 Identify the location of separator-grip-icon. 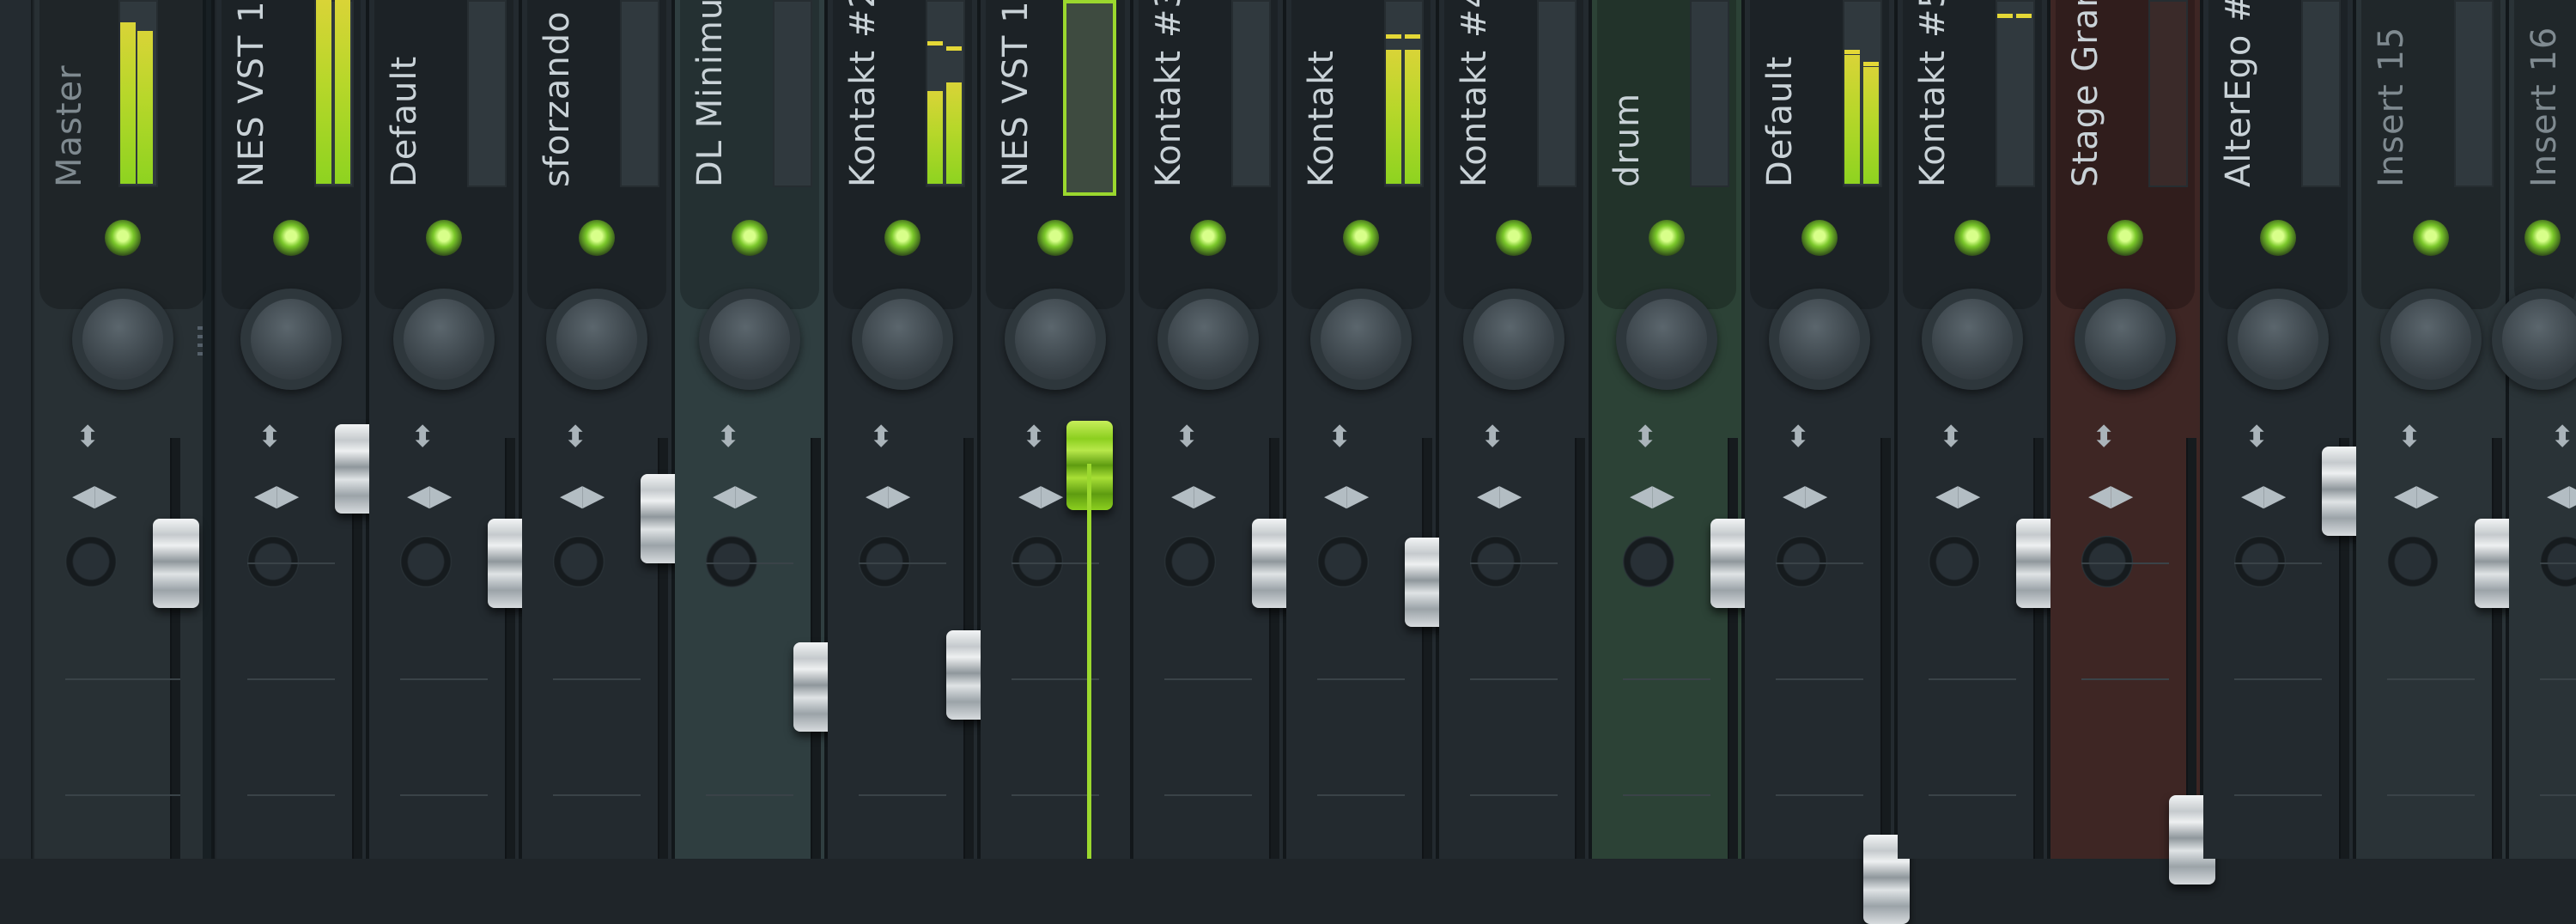
(200, 343).